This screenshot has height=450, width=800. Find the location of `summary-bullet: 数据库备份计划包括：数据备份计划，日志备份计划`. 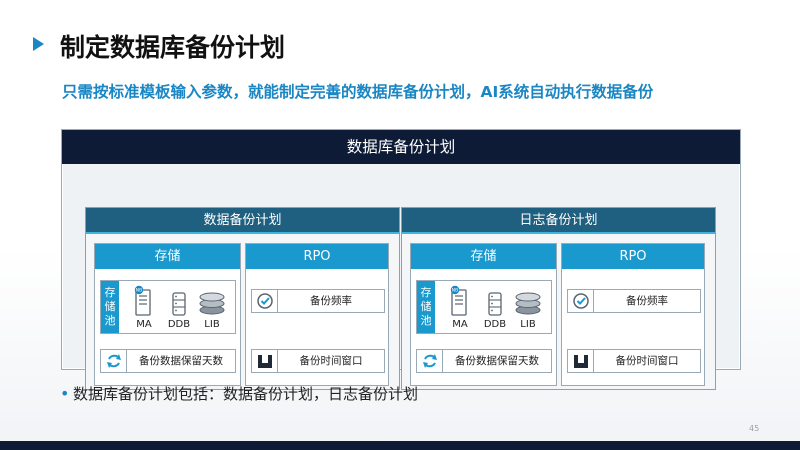

summary-bullet: 数据库备份计划包括：数据备份计划，日志备份计划 is located at coordinates (246, 394).